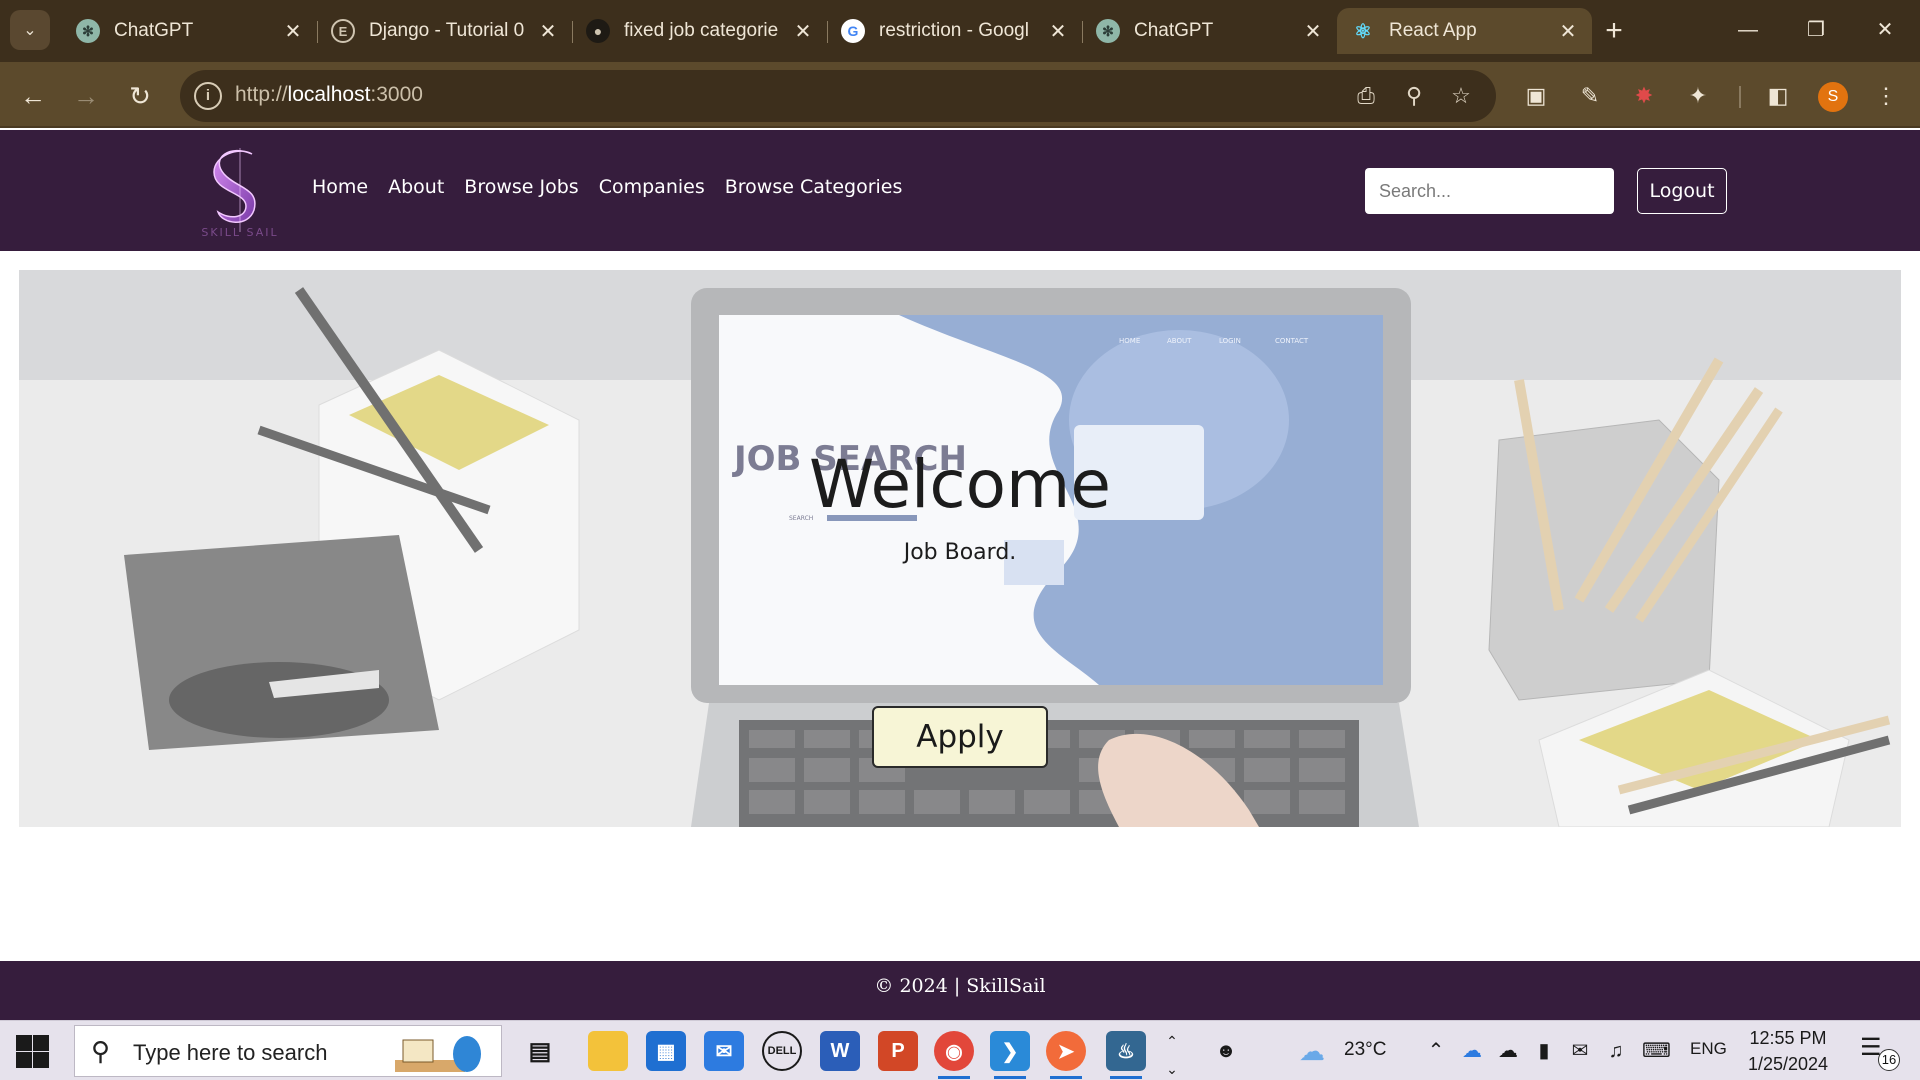 The image size is (1920, 1080). I want to click on toolbar-divider, so click(1740, 97).